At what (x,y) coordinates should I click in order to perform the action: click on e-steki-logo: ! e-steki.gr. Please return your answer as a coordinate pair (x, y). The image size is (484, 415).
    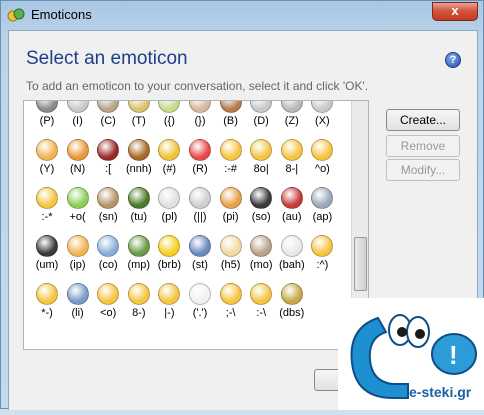
    Looking at the image, I should click on (411, 354).